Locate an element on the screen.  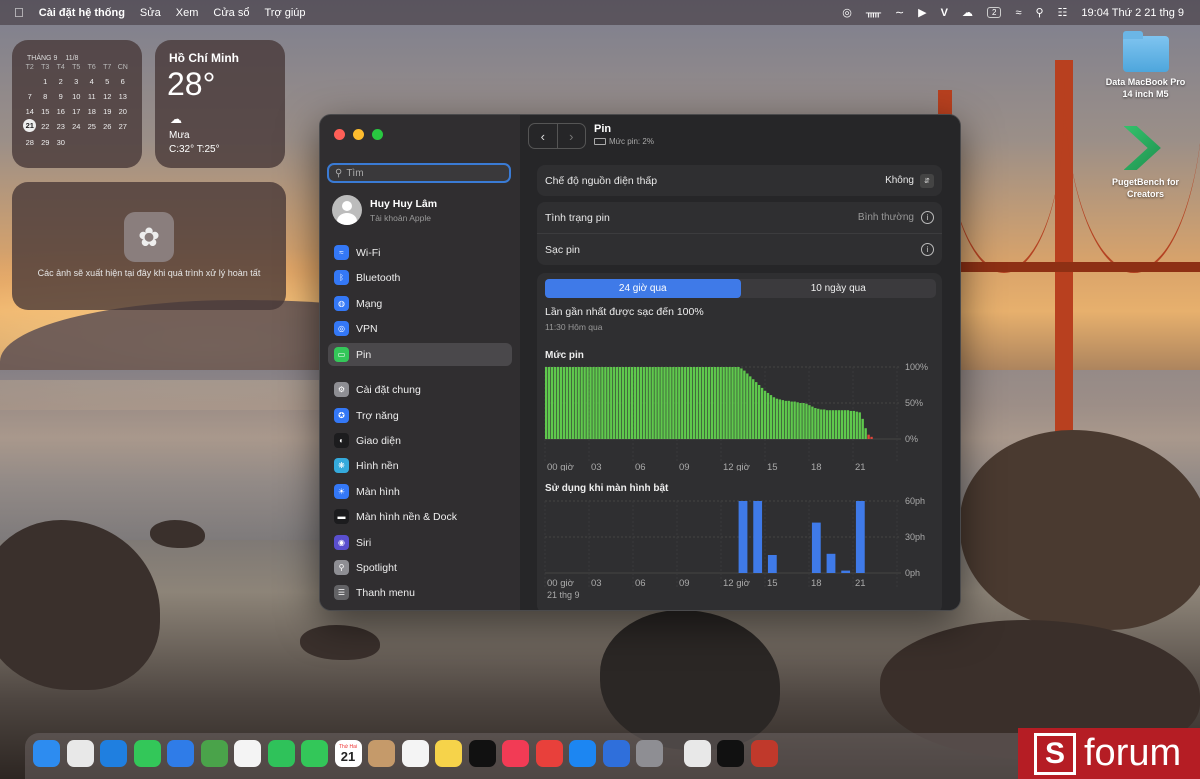
dock-app-facetime is located at coordinates (281, 753).